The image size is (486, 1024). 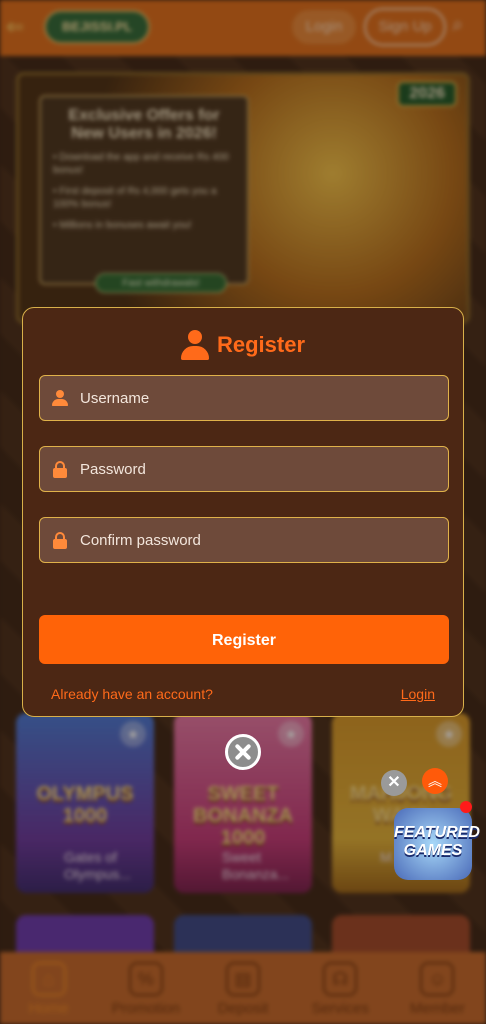 I want to click on featured-games-badge: FEATURED GAMES, so click(x=437, y=844).